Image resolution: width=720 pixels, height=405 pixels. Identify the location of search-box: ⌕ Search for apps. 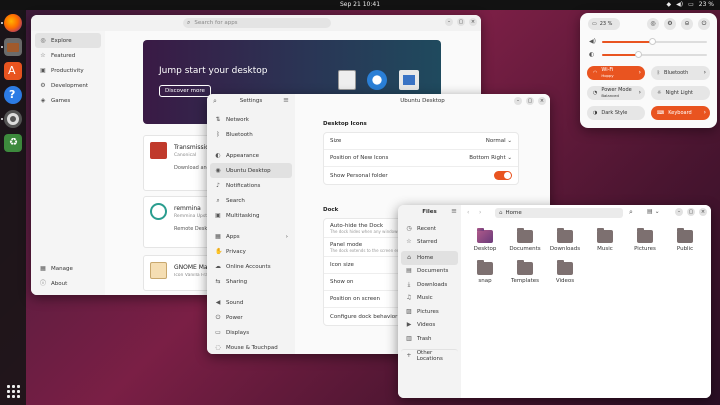
(257, 23).